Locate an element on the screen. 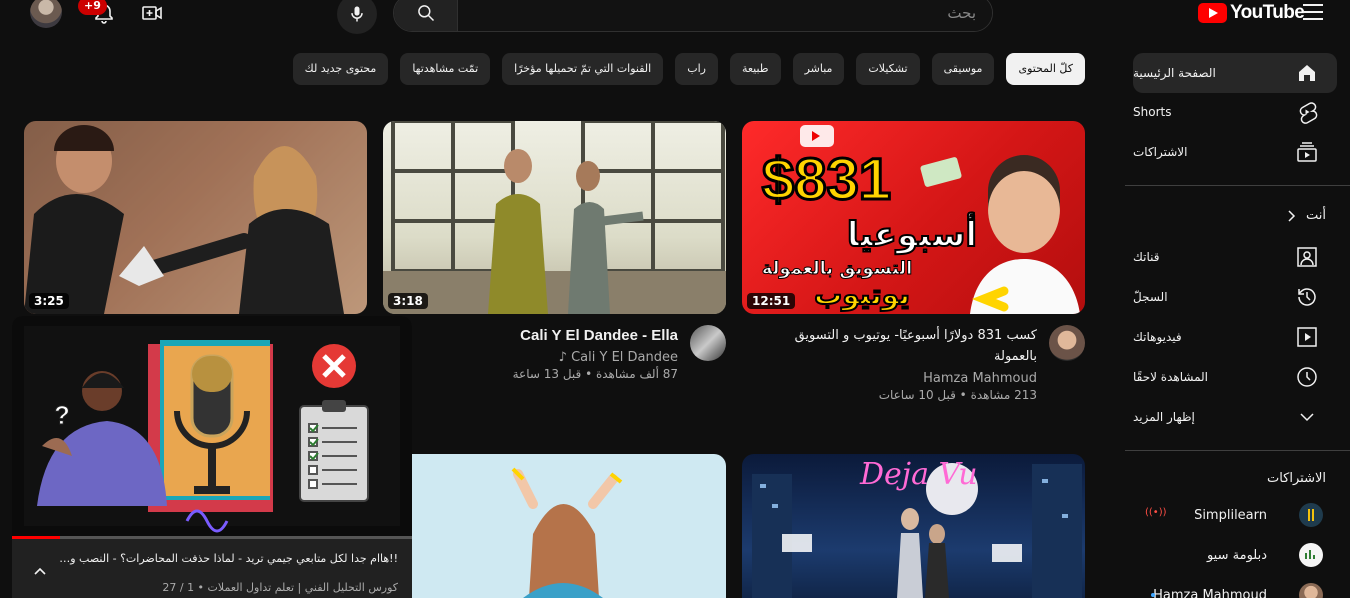 The width and height of the screenshot is (1350, 598). subscription-item-seo-diploma: دبلومة سيو is located at coordinates (1235, 555).